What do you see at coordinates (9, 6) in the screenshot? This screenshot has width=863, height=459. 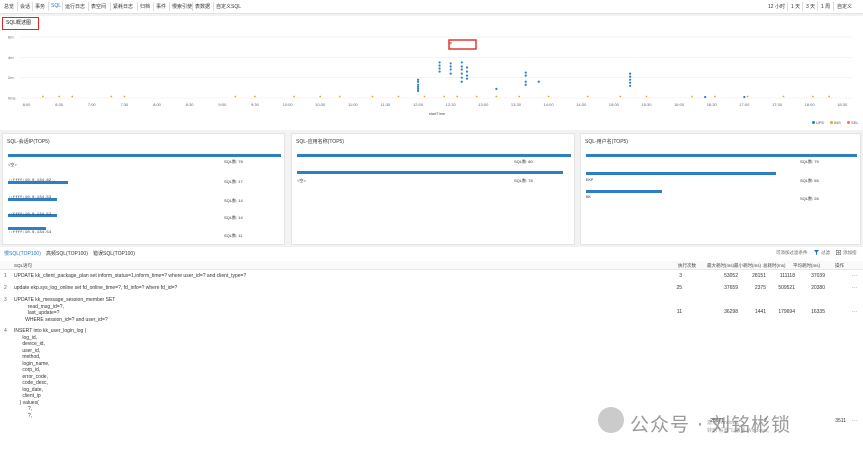 I see `nav-tab: 总览` at bounding box center [9, 6].